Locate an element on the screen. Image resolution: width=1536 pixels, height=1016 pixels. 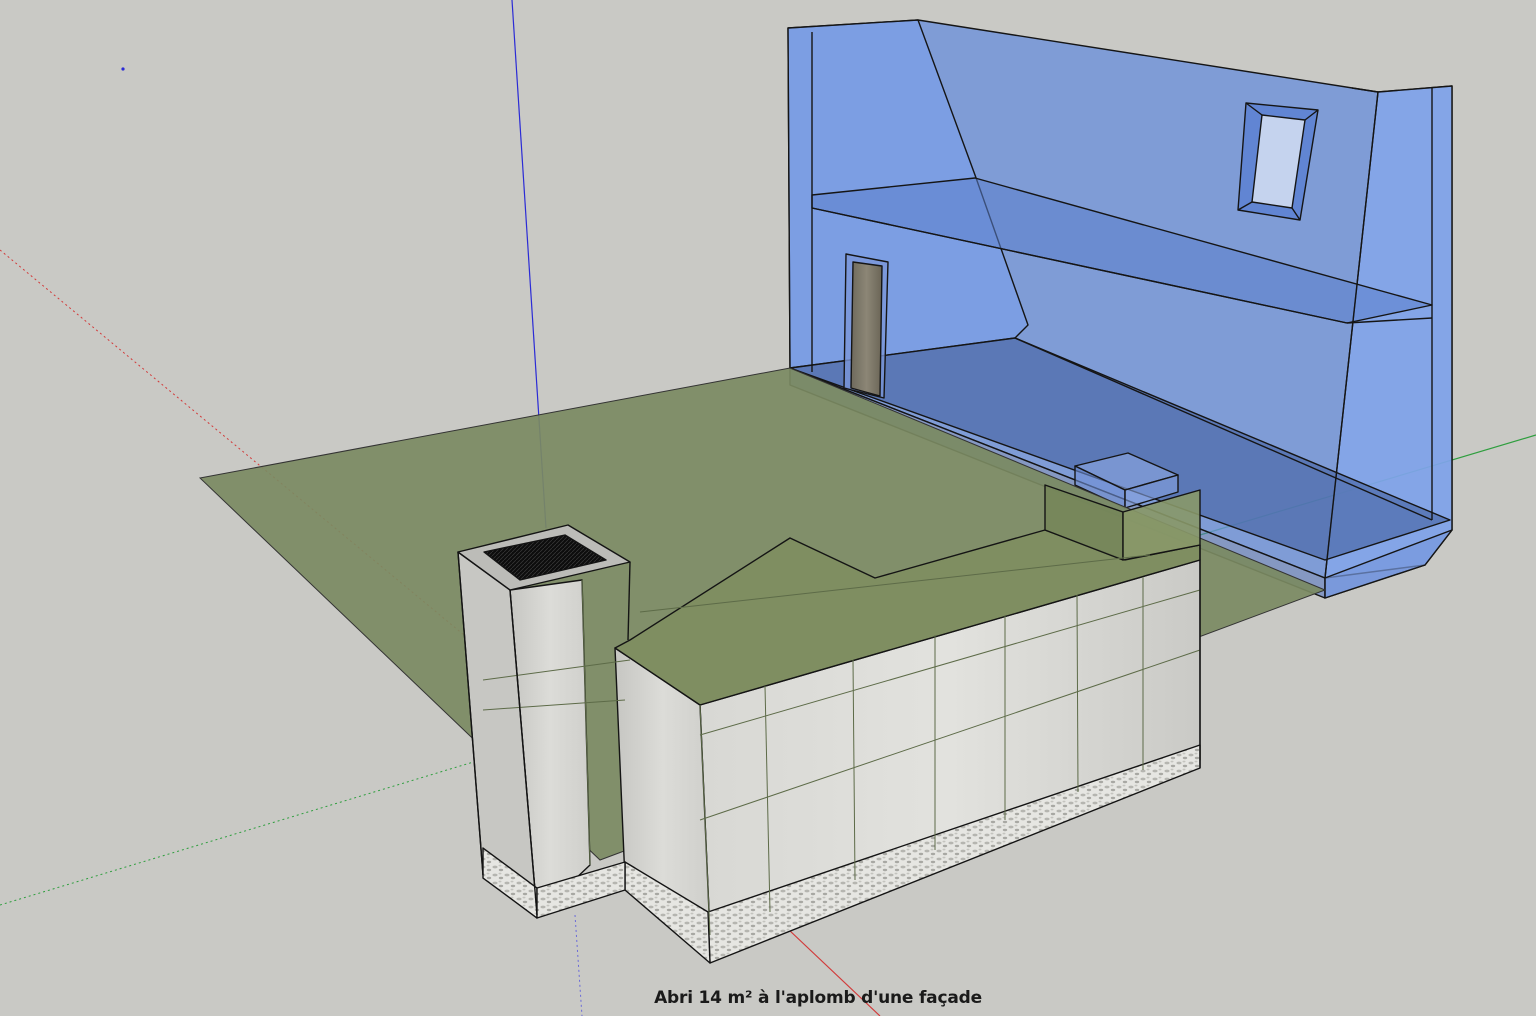
door is located at coordinates (866, 326).